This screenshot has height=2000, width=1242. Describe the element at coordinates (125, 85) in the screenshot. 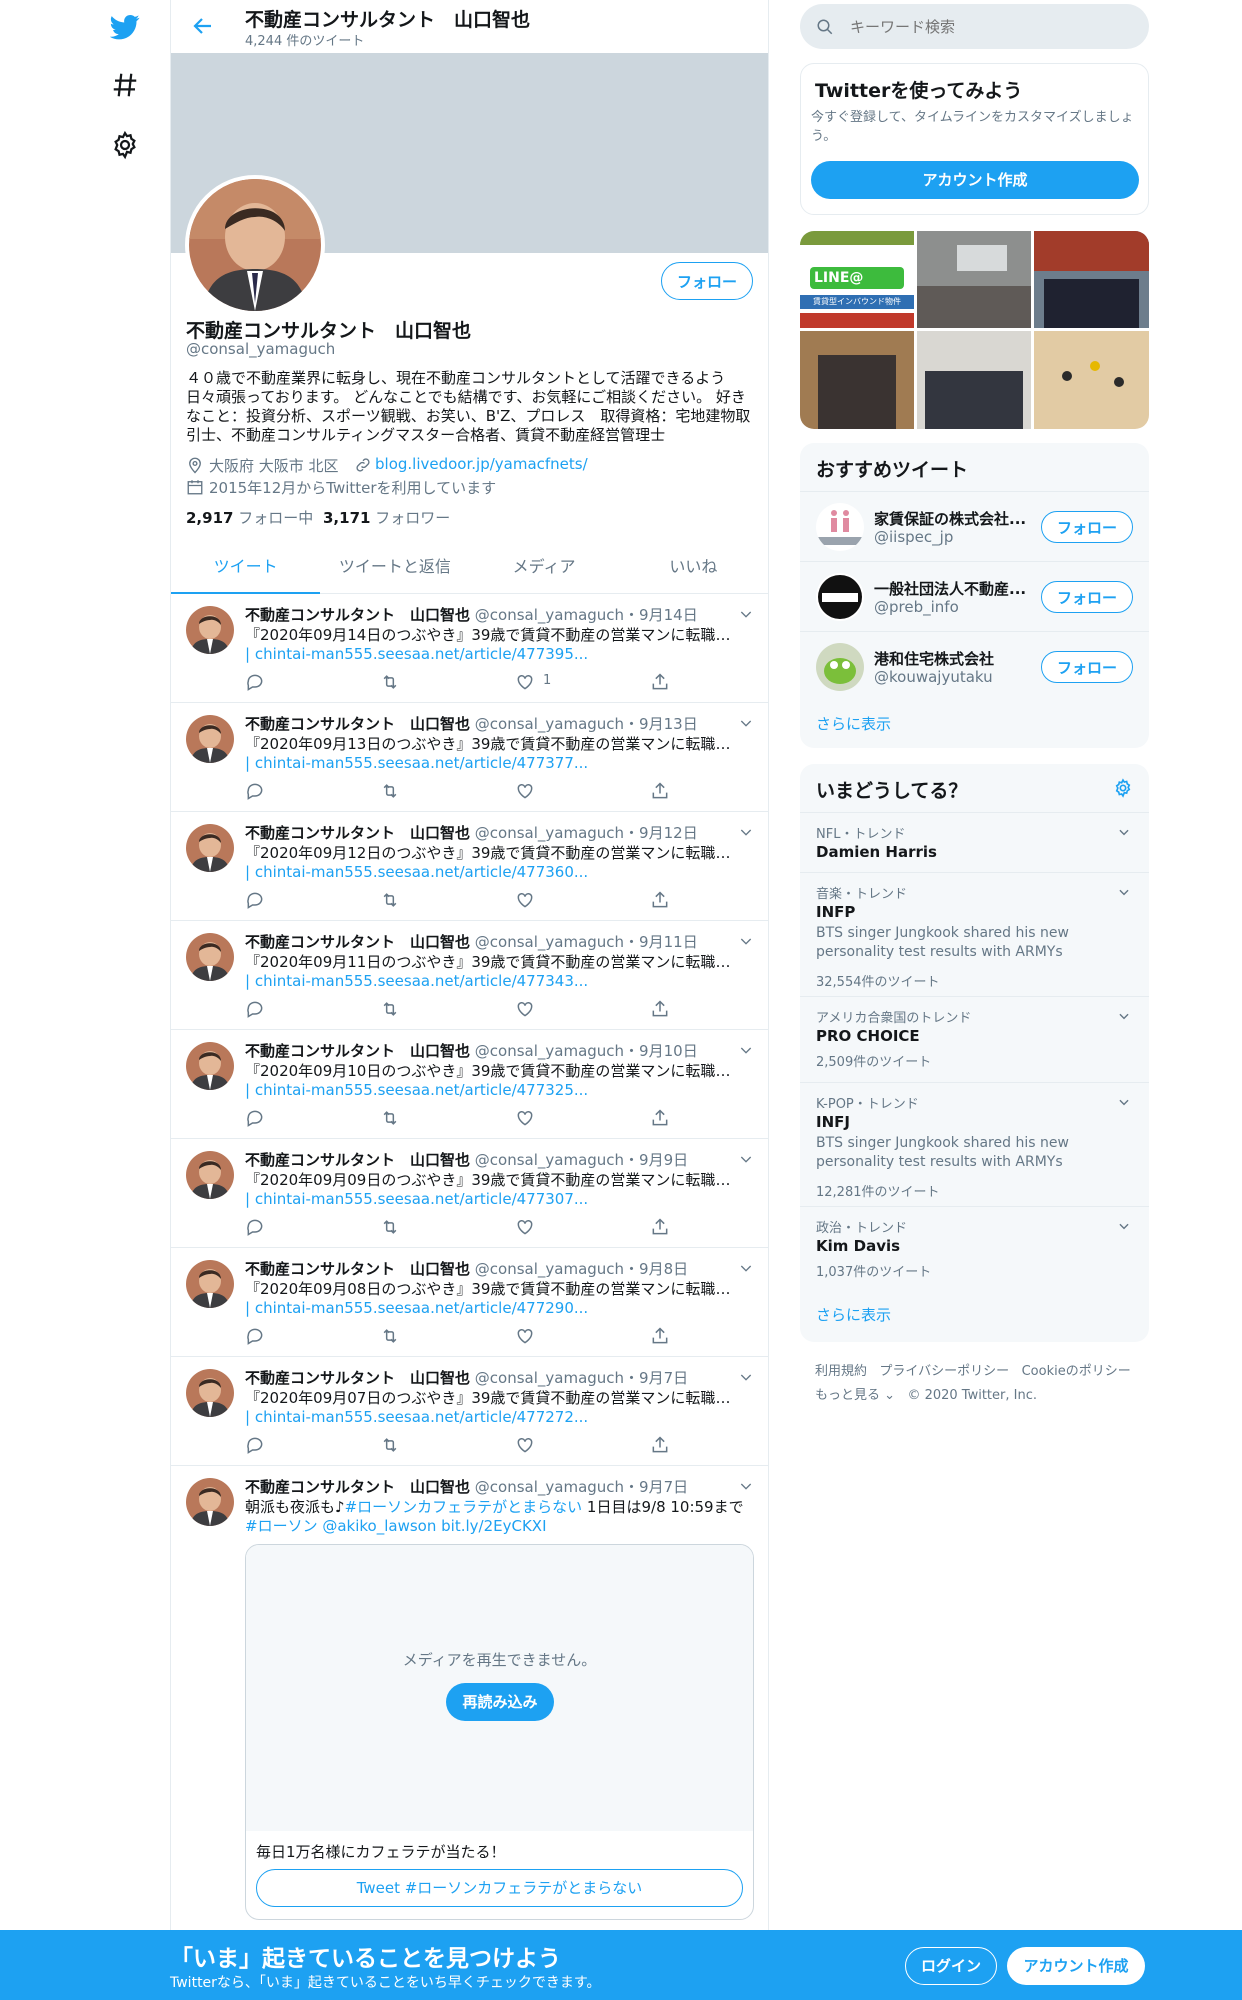

I see `hashtag-icon` at that location.